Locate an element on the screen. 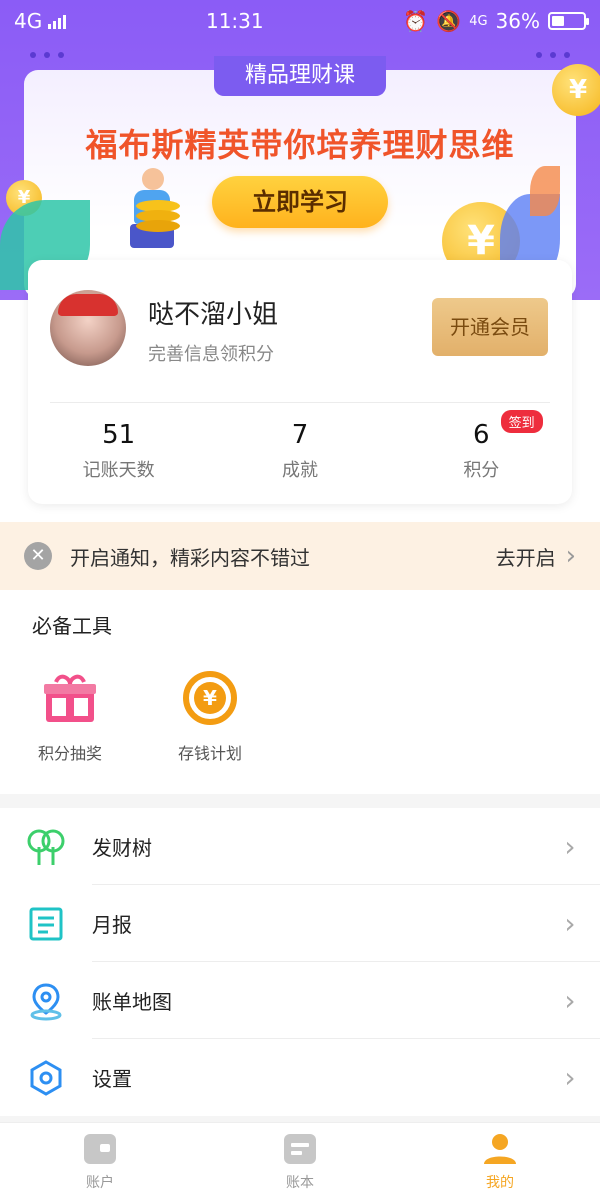  stat-value: 51 is located at coordinates (119, 435).